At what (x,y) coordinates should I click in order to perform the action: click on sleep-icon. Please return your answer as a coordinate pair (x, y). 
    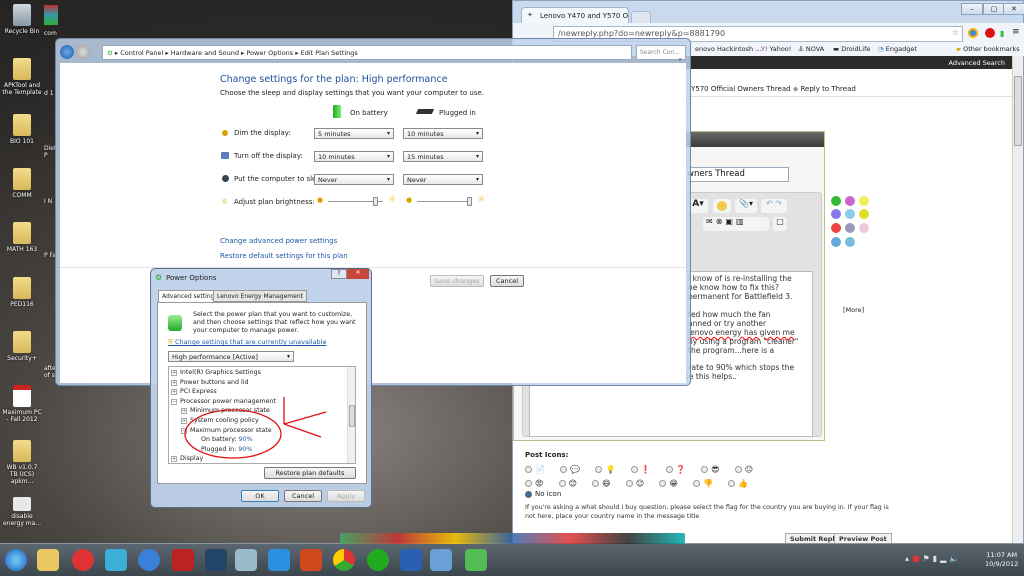
    Looking at the image, I should click on (225, 178).